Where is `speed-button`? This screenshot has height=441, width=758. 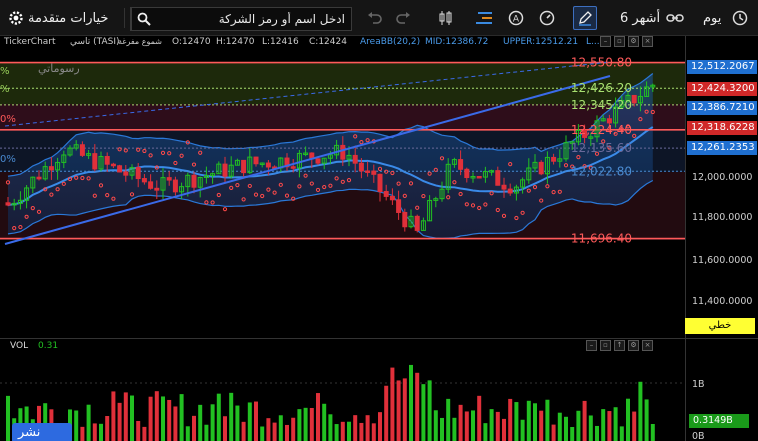
speed-button is located at coordinates (547, 18).